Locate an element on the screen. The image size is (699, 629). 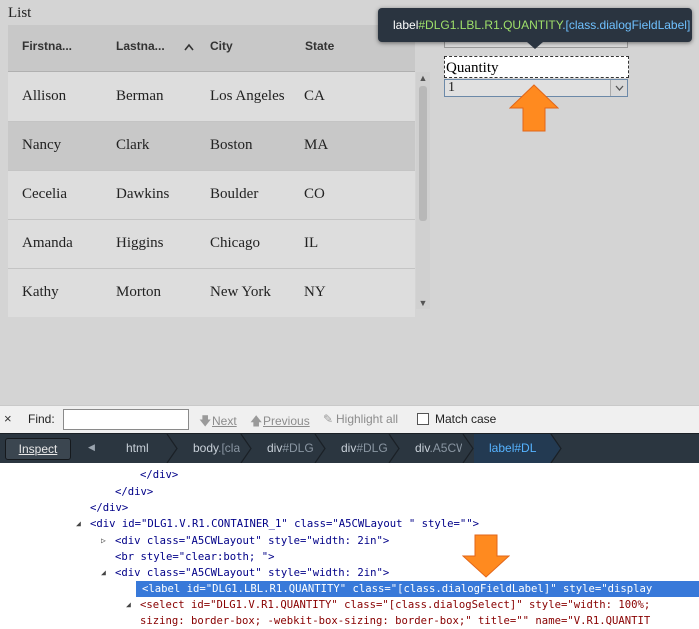
quantity-select-value: 1 is located at coordinates (451, 87).